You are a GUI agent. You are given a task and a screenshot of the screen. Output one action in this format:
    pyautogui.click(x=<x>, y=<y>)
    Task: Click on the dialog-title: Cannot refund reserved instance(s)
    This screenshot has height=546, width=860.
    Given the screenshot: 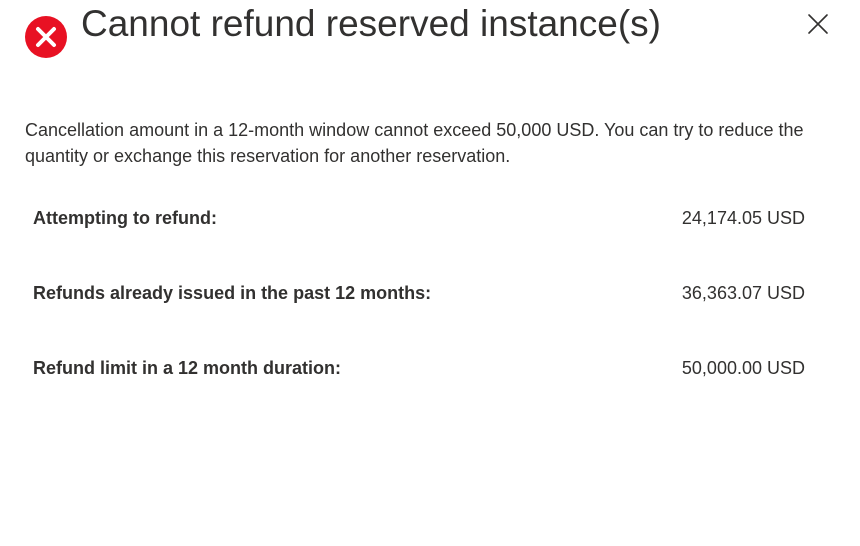 What is the action you would take?
    pyautogui.click(x=371, y=23)
    